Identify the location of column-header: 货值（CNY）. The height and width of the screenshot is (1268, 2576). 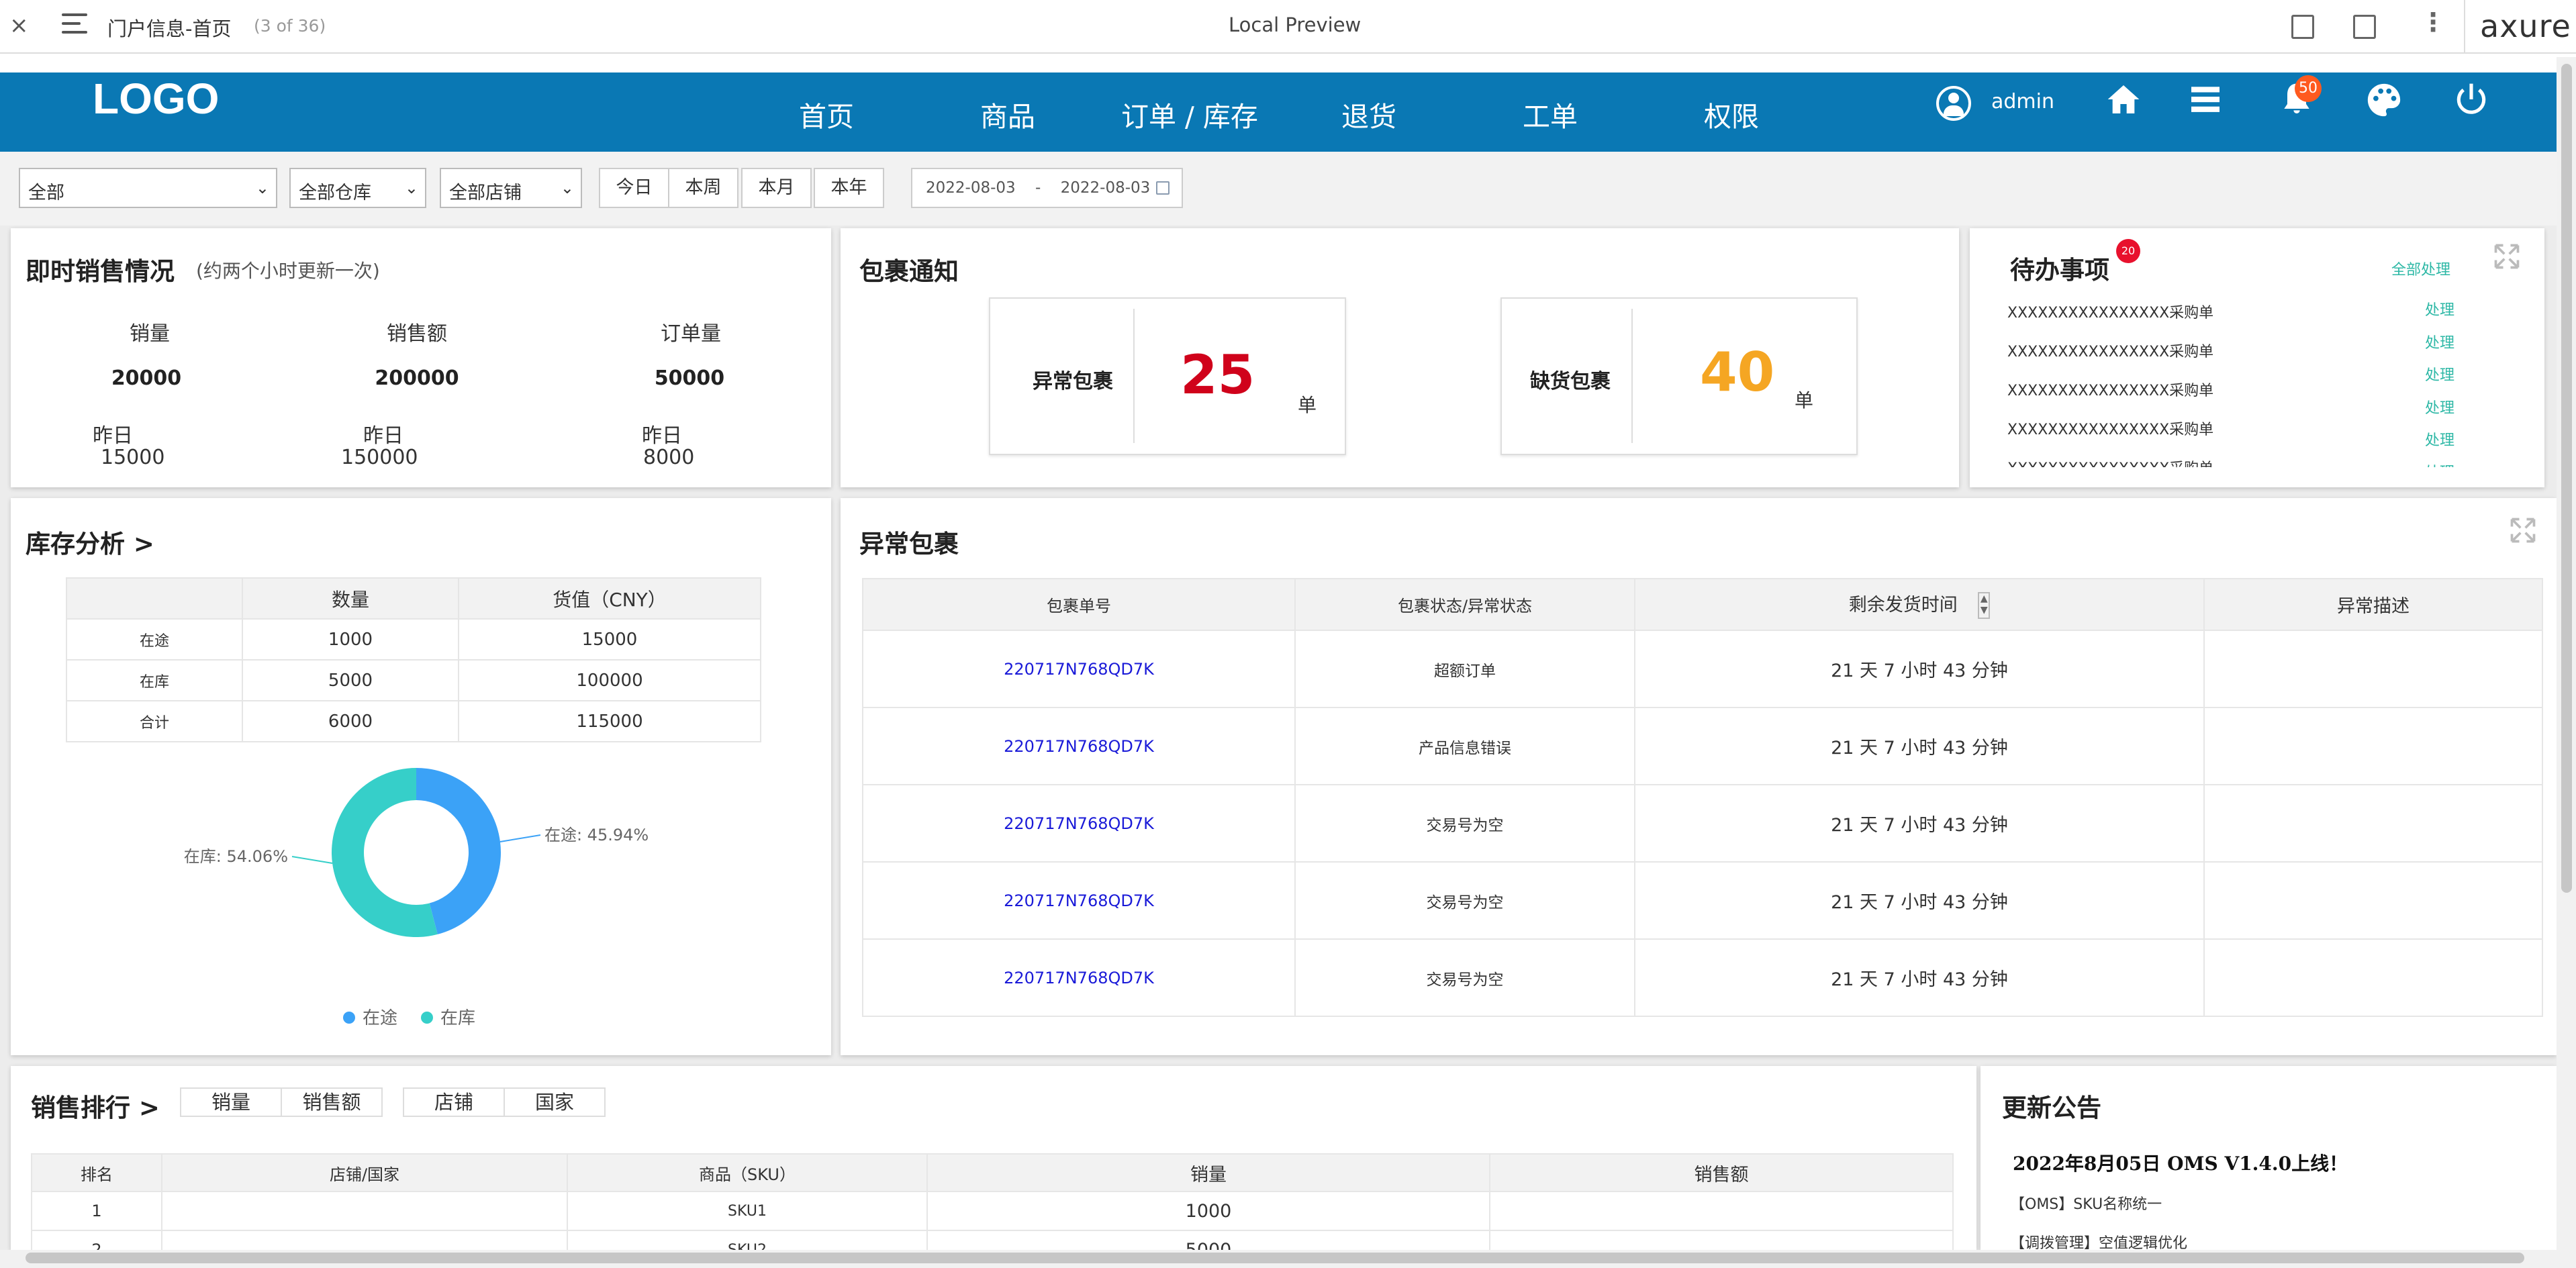
(609, 598).